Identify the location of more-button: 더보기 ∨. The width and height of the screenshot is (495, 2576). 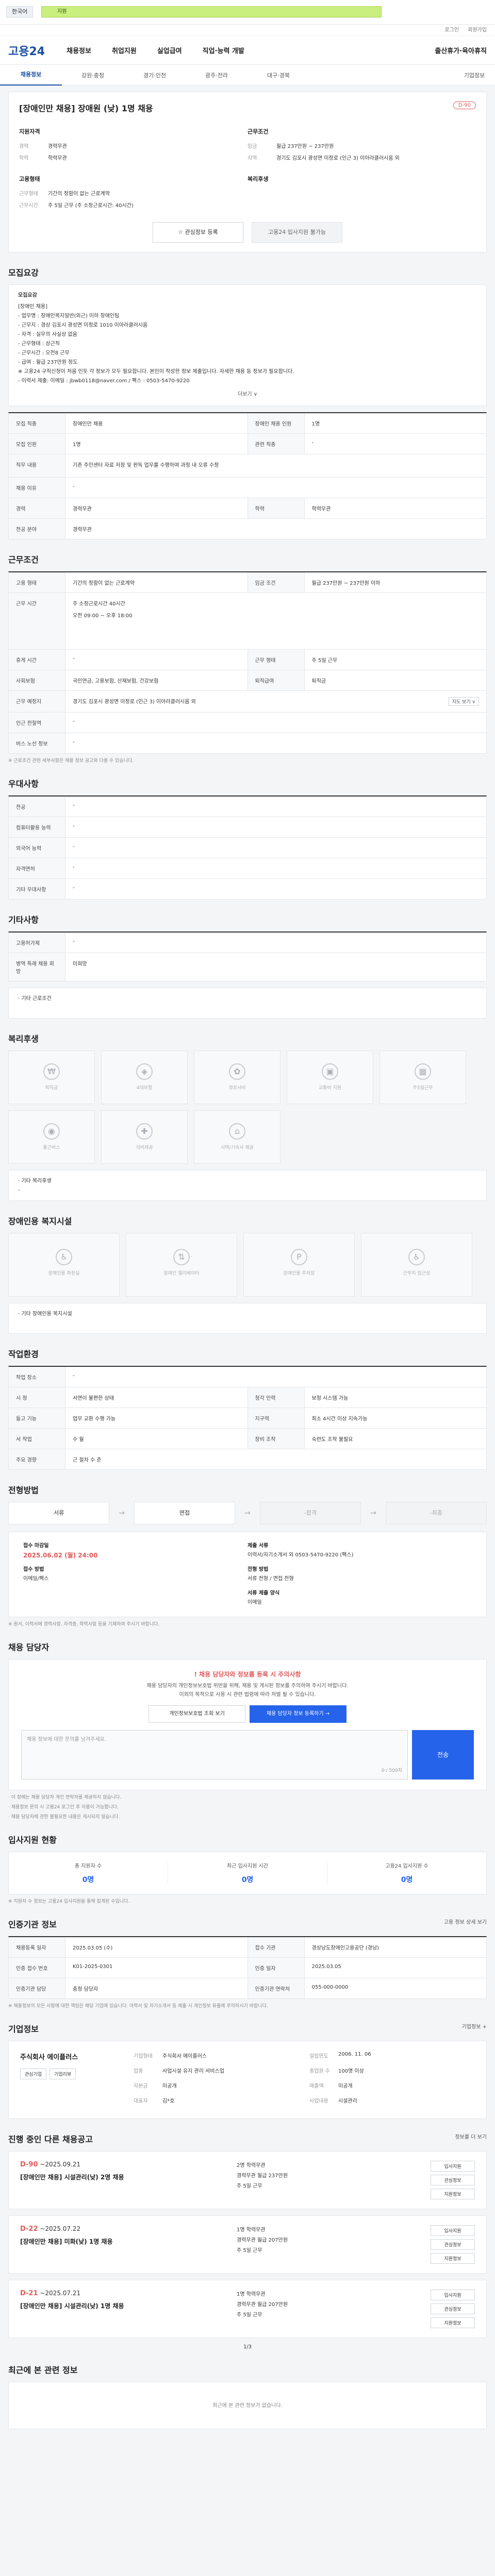
(247, 395).